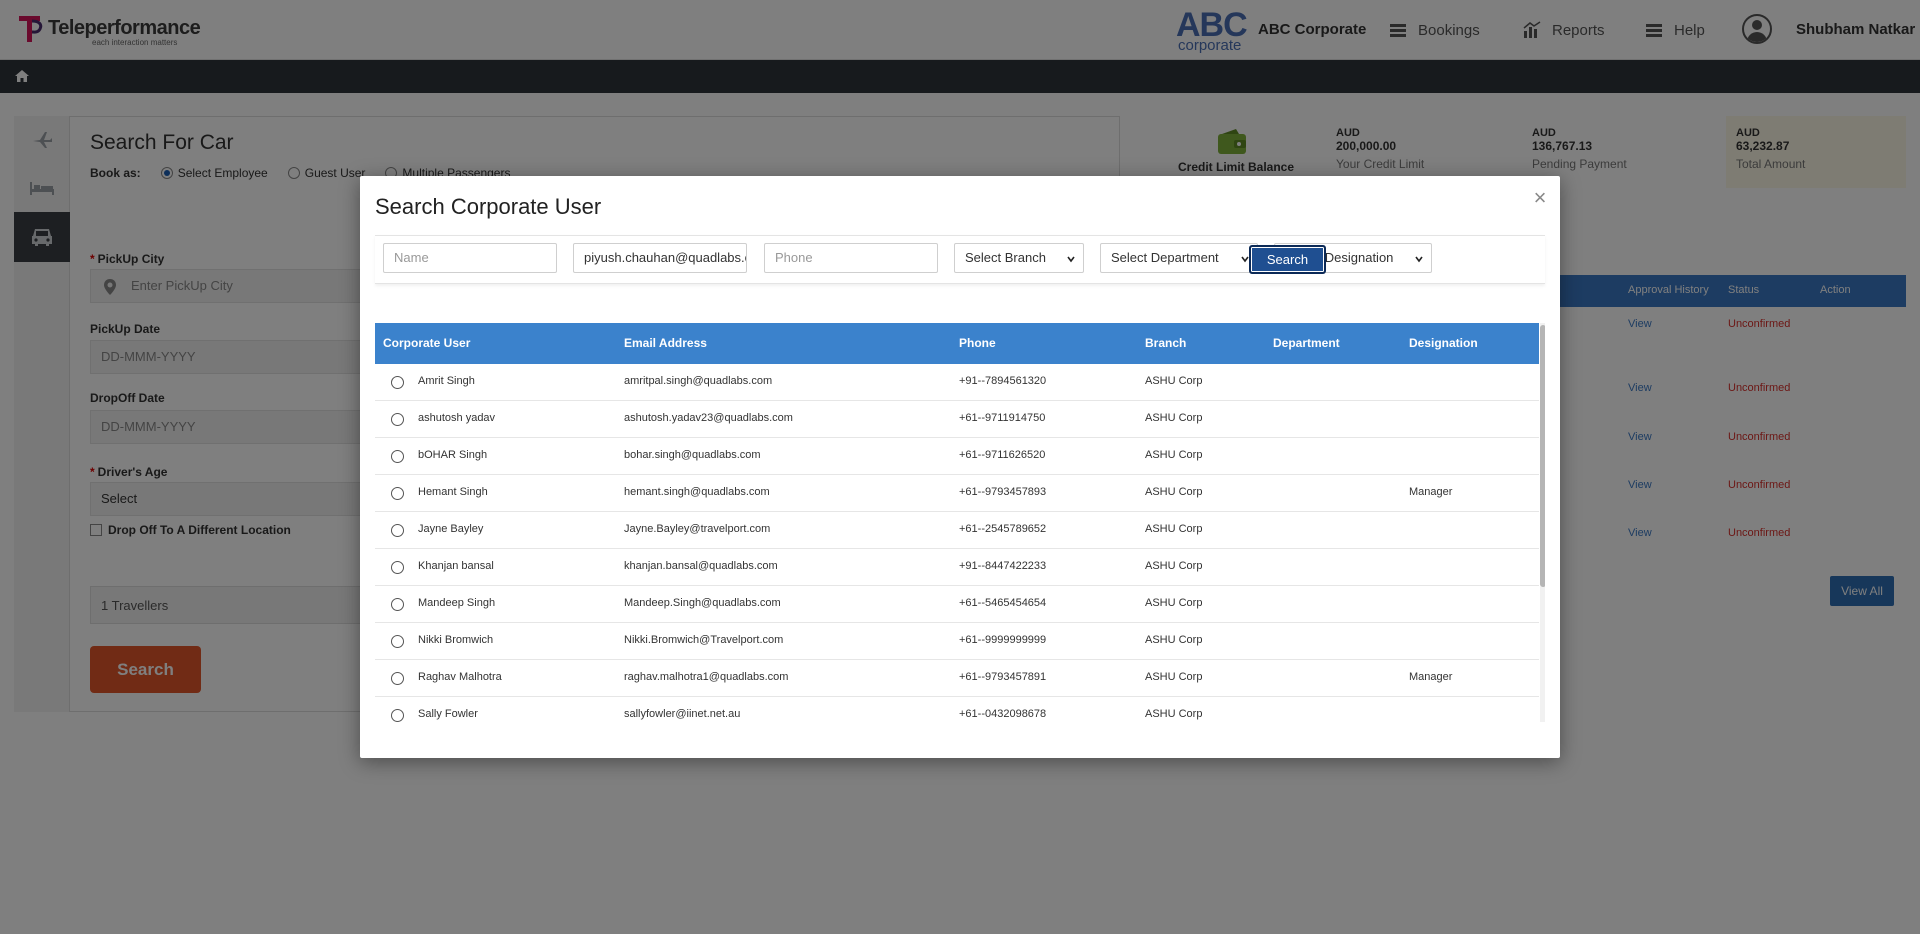 The height and width of the screenshot is (934, 1920). Describe the element at coordinates (665, 343) in the screenshot. I see `col-email: Email Address` at that location.